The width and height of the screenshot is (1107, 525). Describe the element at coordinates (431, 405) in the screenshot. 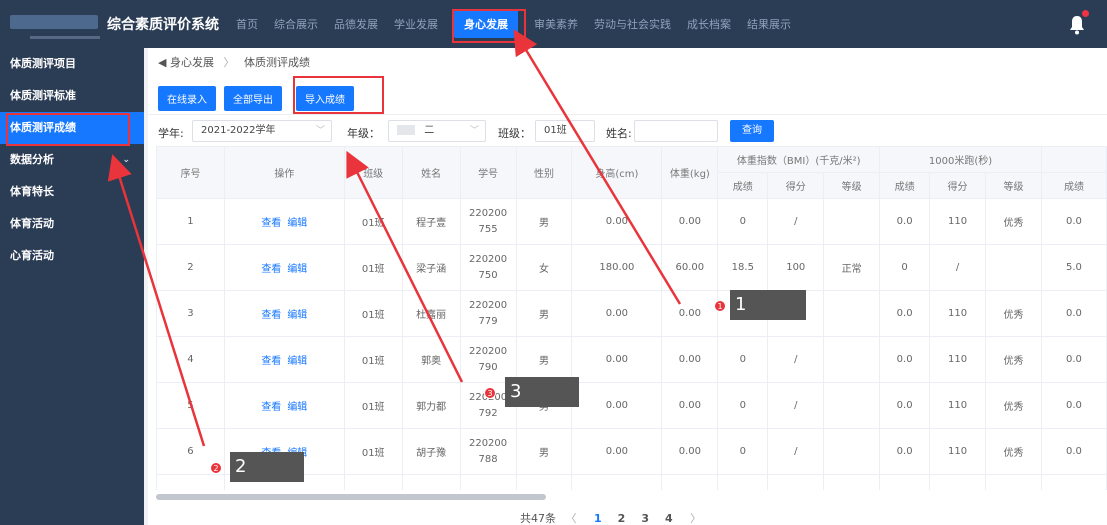

I see `cell-name: 郭力都` at that location.